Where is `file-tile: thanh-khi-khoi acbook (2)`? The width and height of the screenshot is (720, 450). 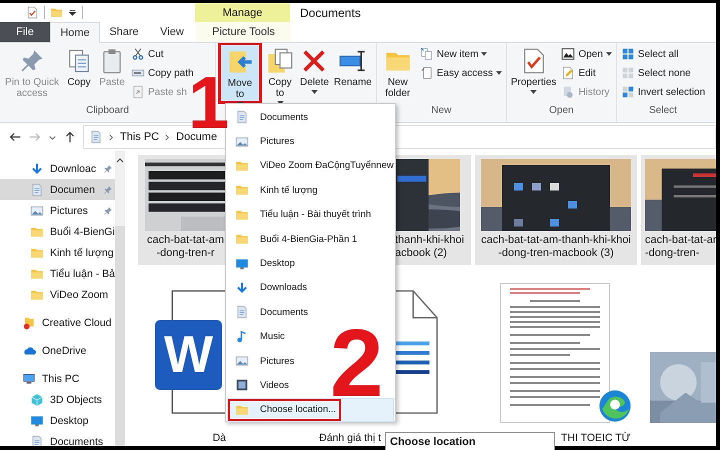 file-tile: thanh-khi-khoi acbook (2) is located at coordinates (433, 210).